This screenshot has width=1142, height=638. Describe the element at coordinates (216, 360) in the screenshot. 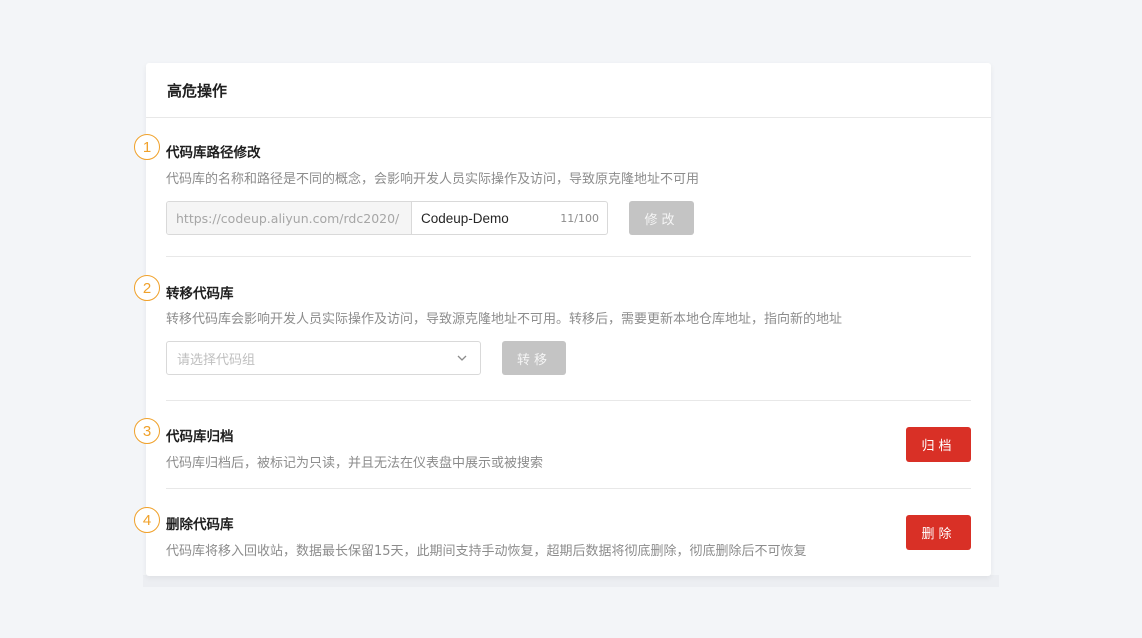

I see `select-placeholder: 请选择代码组` at that location.